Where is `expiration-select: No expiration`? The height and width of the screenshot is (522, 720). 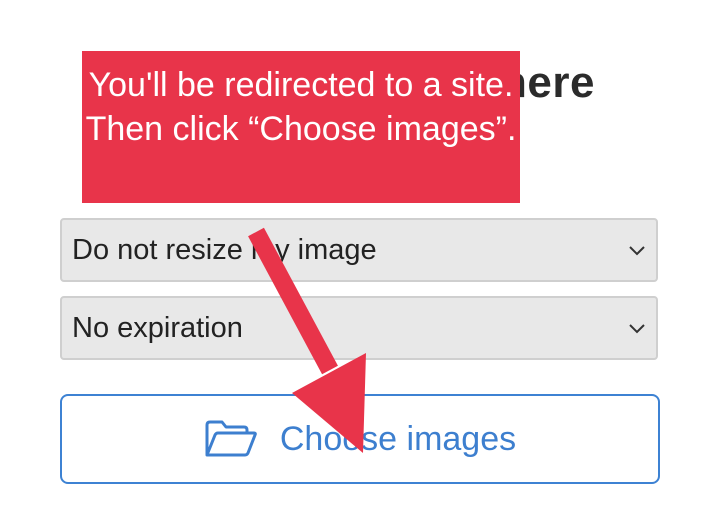 expiration-select: No expiration is located at coordinates (359, 328).